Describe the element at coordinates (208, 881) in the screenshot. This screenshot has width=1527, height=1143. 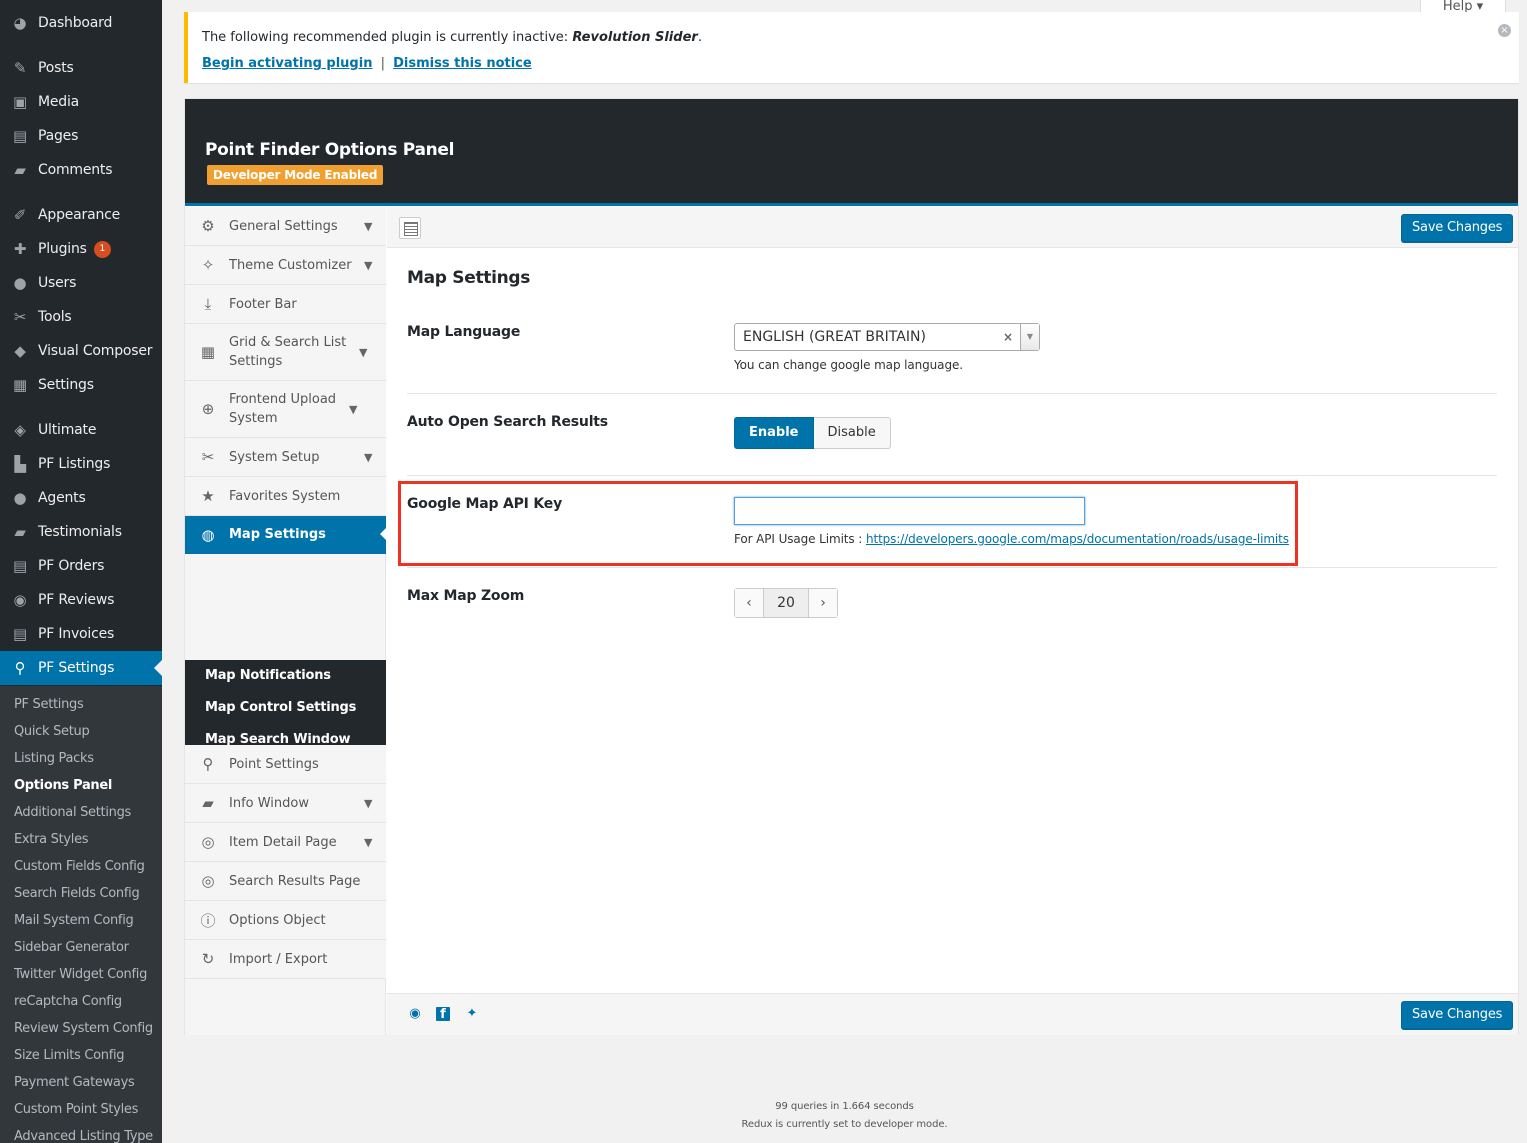
I see `search-circle-icon: ◎` at that location.